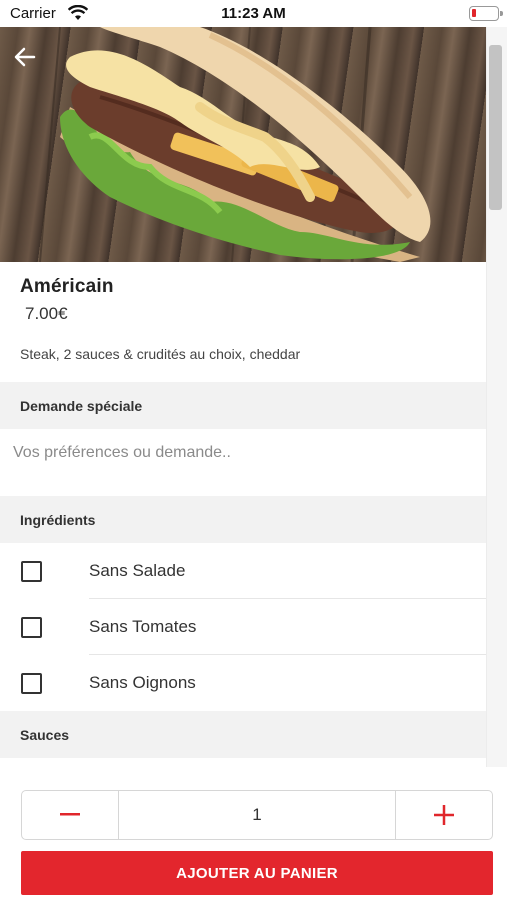 The width and height of the screenshot is (507, 900). Describe the element at coordinates (67, 286) in the screenshot. I see `product-name: Américain` at that location.